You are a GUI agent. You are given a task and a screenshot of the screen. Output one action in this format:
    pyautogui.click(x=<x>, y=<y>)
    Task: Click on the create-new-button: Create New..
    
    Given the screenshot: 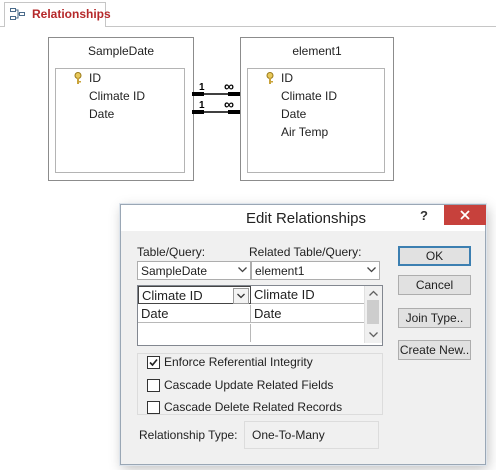 What is the action you would take?
    pyautogui.click(x=434, y=350)
    